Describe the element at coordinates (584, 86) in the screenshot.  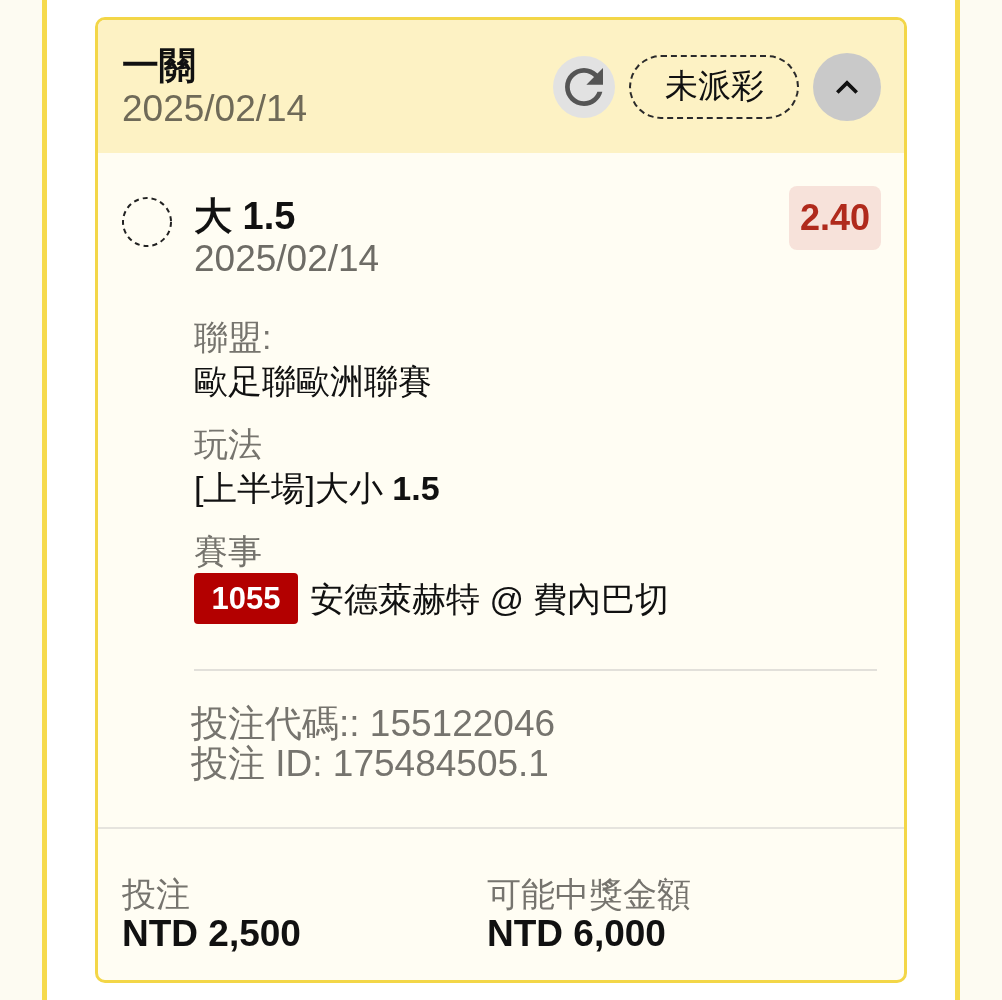
I see `refresh-icon` at that location.